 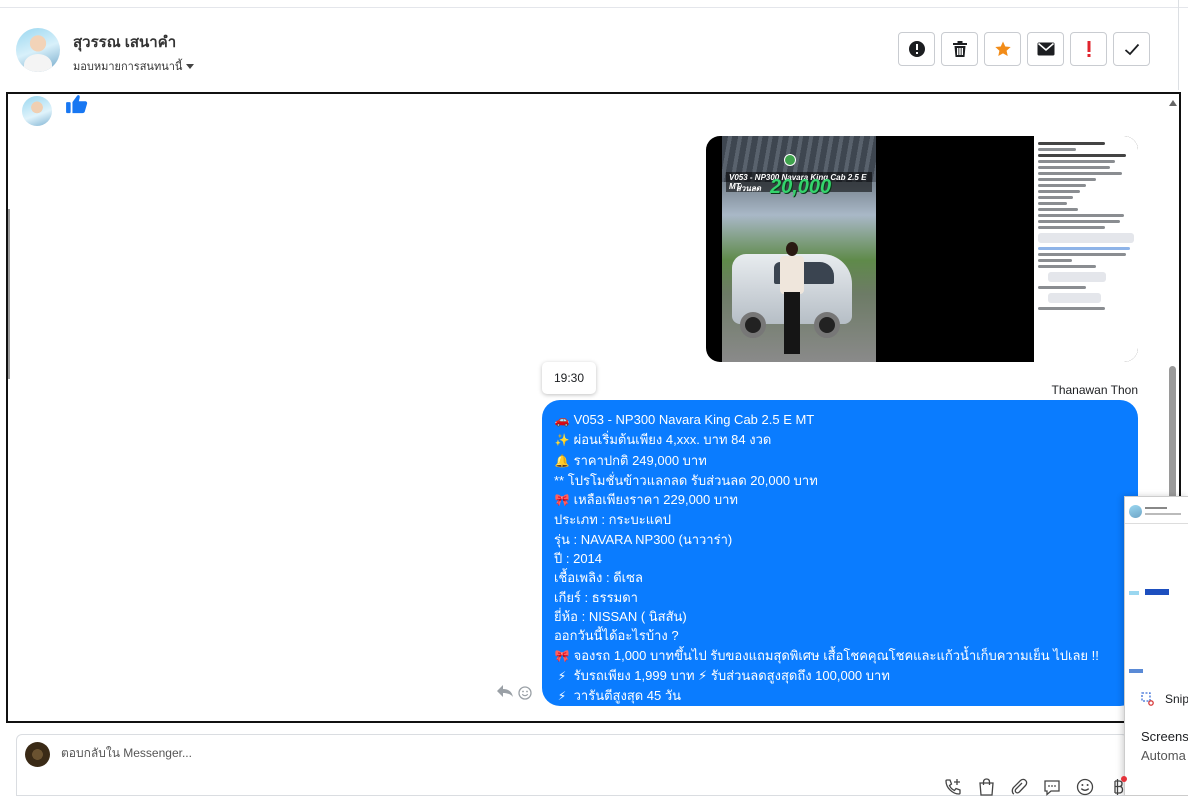 What do you see at coordinates (748, 188) in the screenshot?
I see `photo-discount-label: ส่วนลด` at bounding box center [748, 188].